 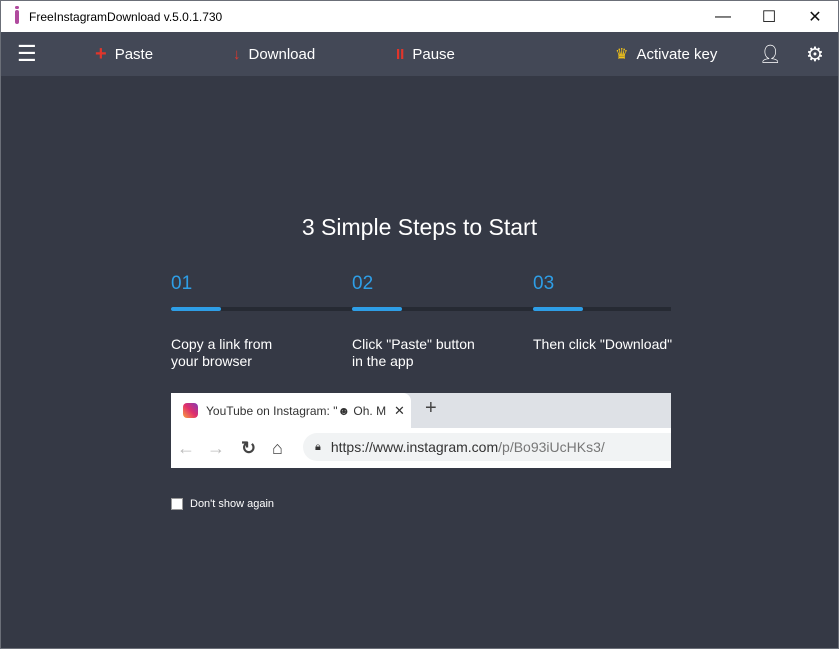 What do you see at coordinates (769, 16) in the screenshot?
I see `maximize-button: ☐` at bounding box center [769, 16].